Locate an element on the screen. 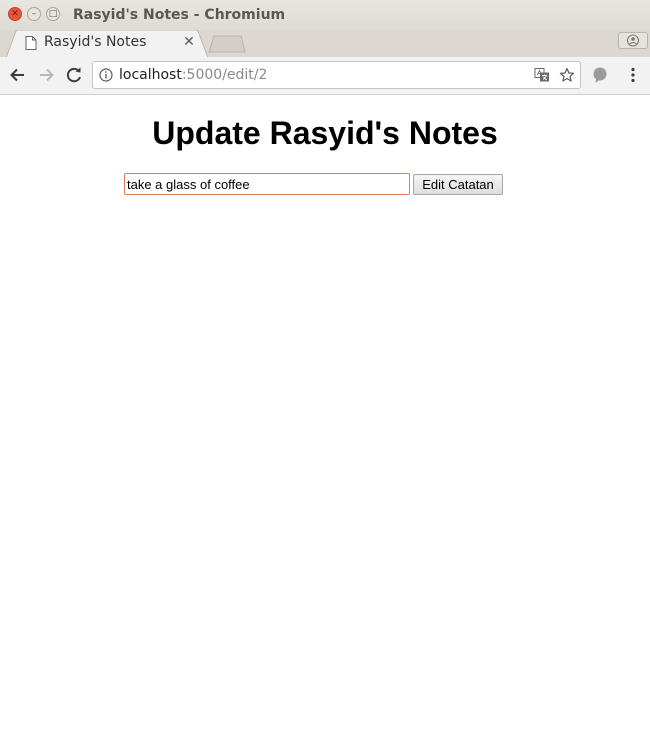 This screenshot has height=744, width=650. tab-active: Rasyid's Notes ✕ is located at coordinates (107, 44).